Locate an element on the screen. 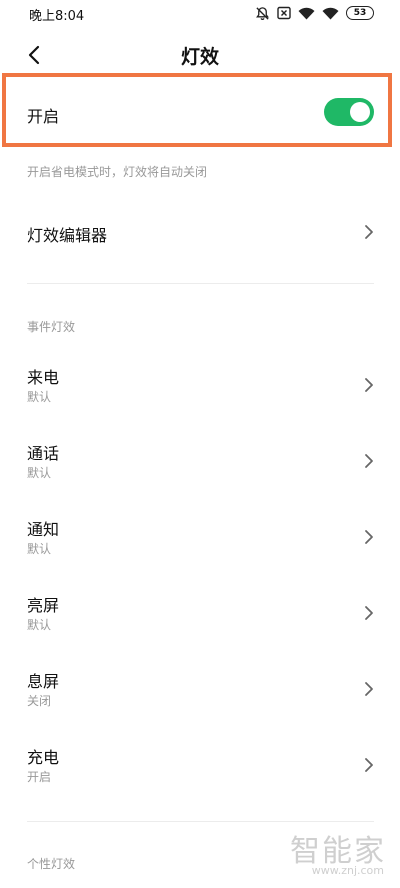 This screenshot has height=888, width=400. event-title: 来电 is located at coordinates (43, 377).